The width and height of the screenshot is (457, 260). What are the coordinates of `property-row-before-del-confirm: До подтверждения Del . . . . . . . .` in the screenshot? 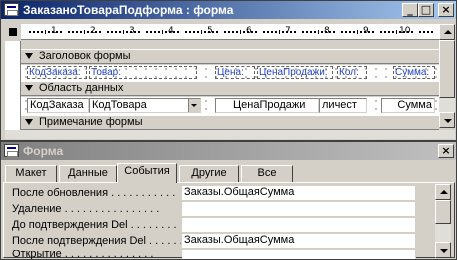 It's located at (213, 226).